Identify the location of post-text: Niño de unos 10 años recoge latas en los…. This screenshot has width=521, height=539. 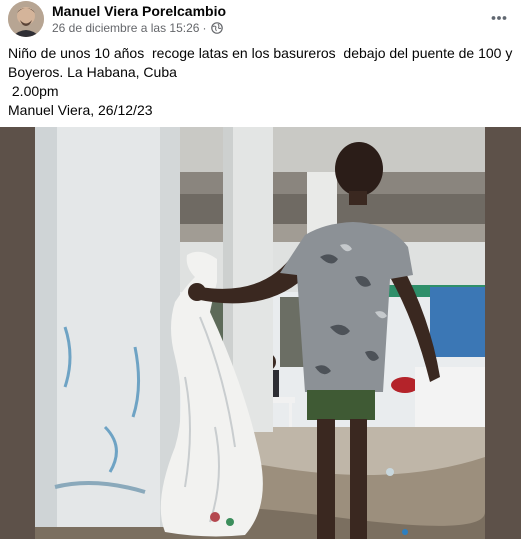
(260, 82).